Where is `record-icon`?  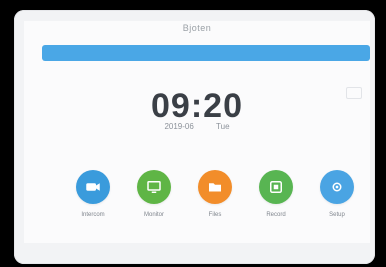 record-icon is located at coordinates (276, 187).